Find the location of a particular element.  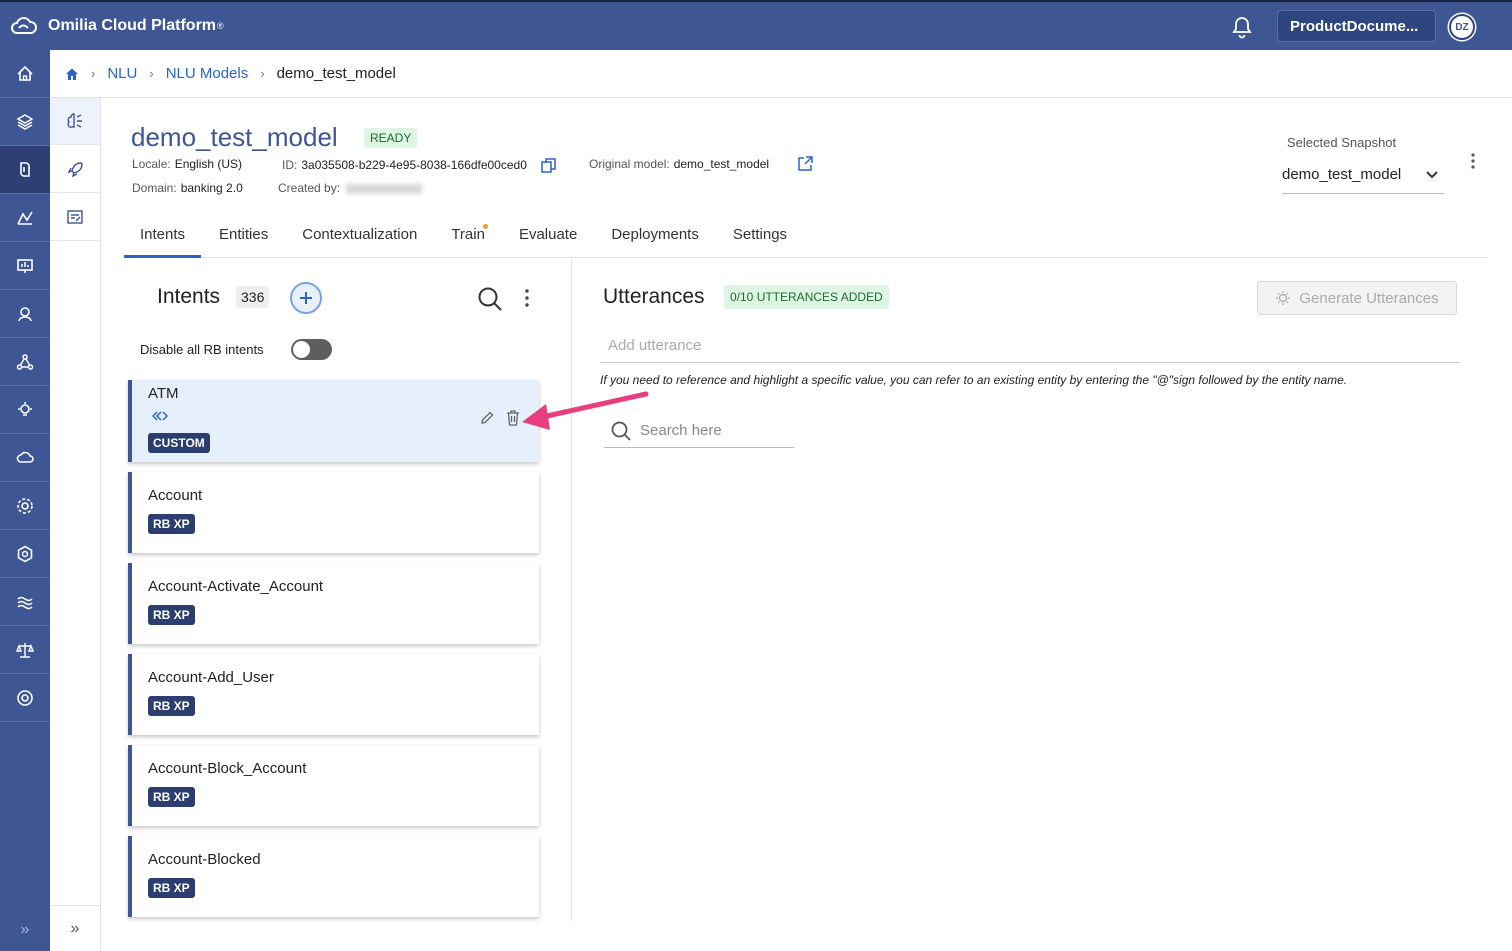

tab-intents: Intents is located at coordinates (163, 237).